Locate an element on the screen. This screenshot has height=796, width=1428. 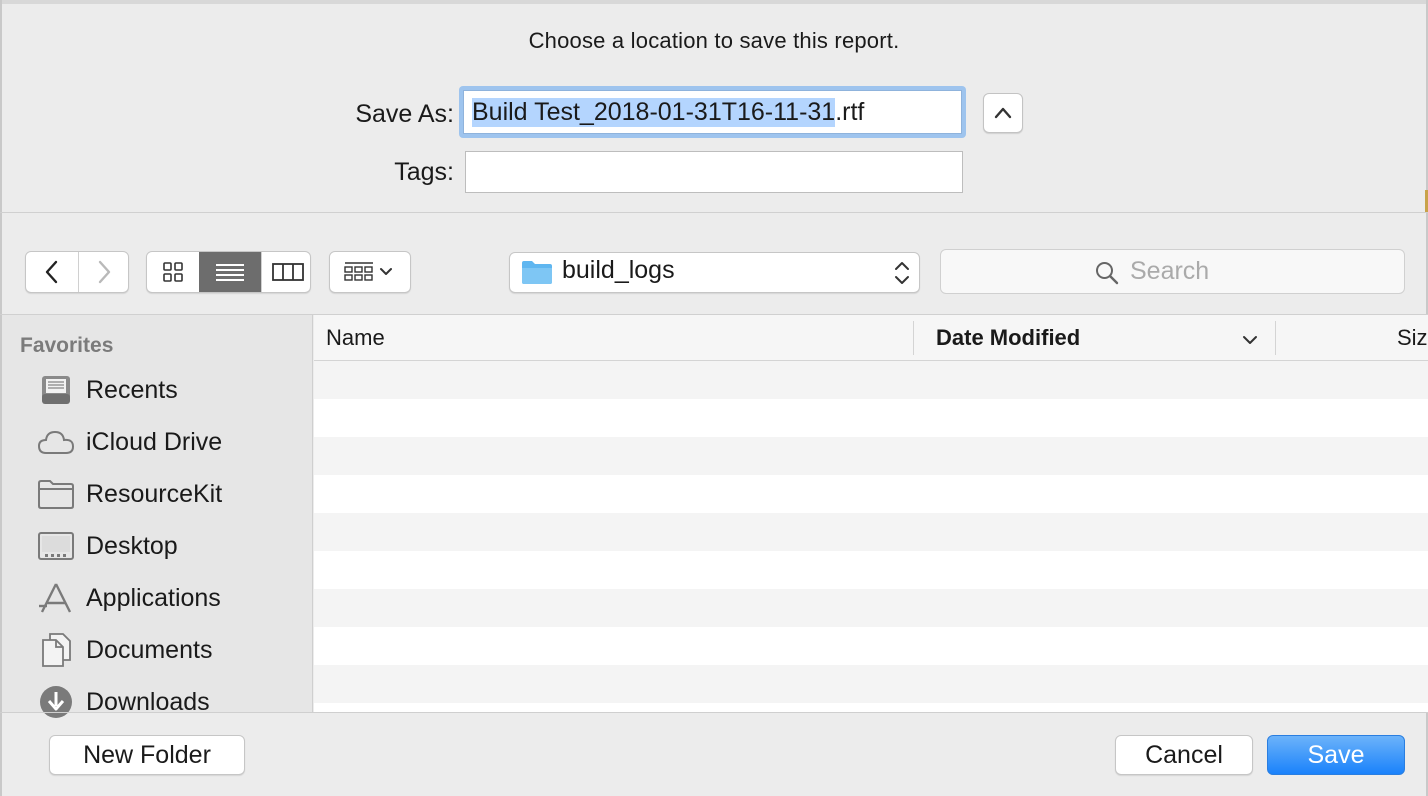
documents-icon is located at coordinates (56, 650).